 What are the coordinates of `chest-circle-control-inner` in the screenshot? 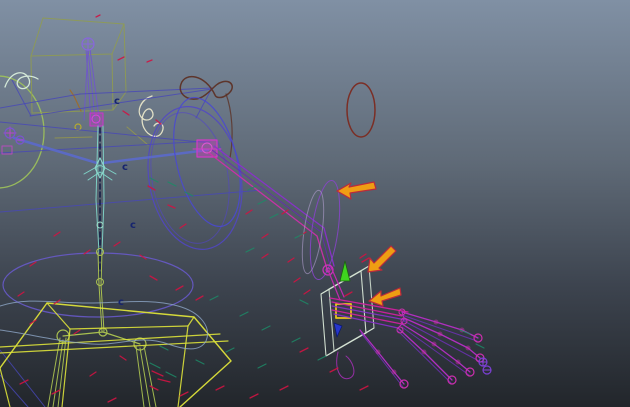 It's located at (190, 177).